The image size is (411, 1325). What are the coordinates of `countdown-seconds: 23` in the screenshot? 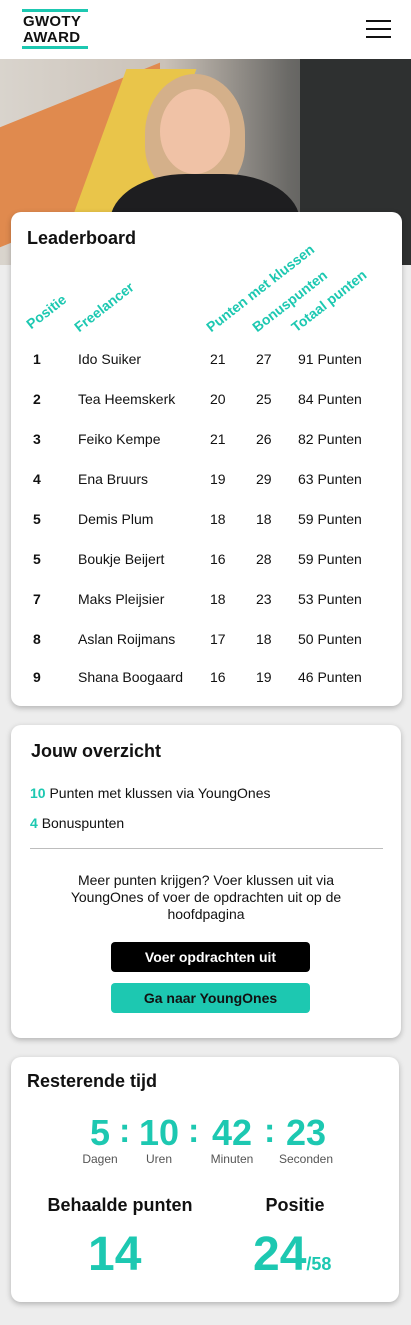 It's located at (306, 1132).